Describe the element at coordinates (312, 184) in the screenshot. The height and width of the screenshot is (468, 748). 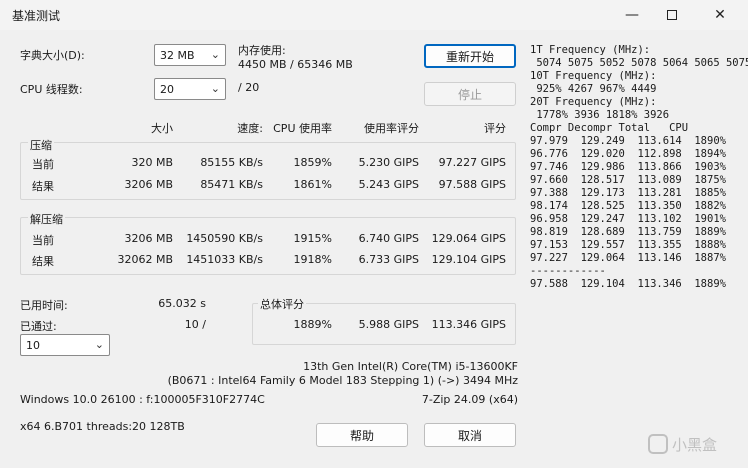
I see `compress-result-usage: 1861%` at that location.